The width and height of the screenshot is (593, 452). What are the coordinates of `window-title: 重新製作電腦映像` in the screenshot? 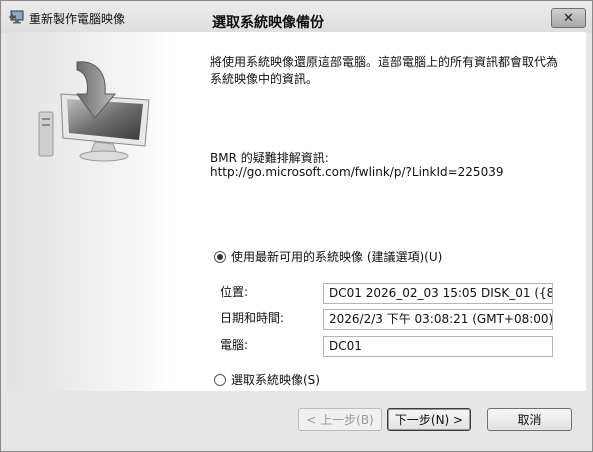 It's located at (77, 19).